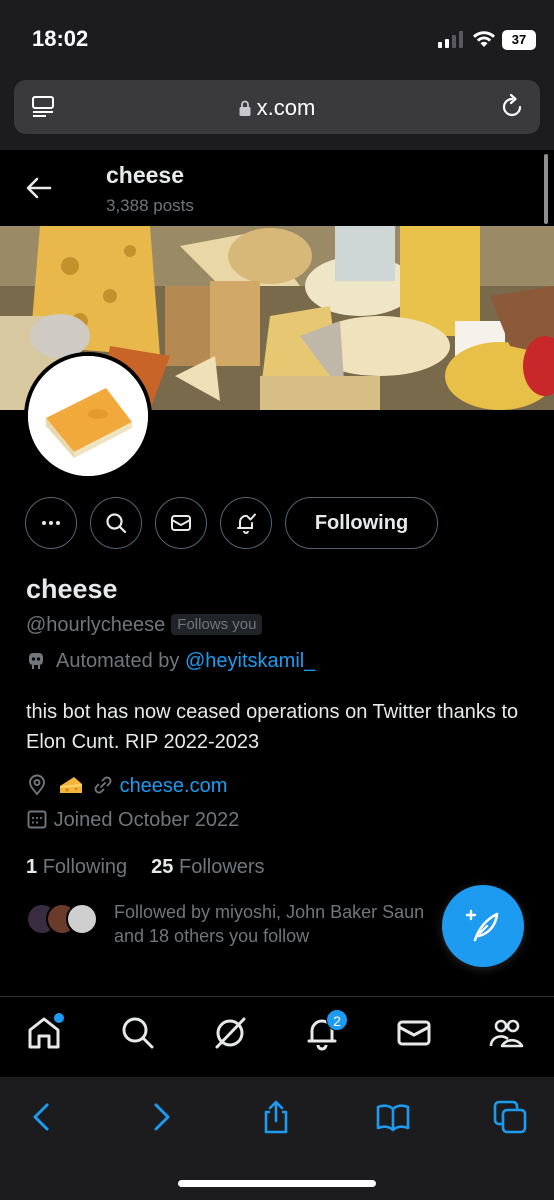 The image size is (554, 1200). Describe the element at coordinates (59, 1018) in the screenshot. I see `home-new-dot` at that location.